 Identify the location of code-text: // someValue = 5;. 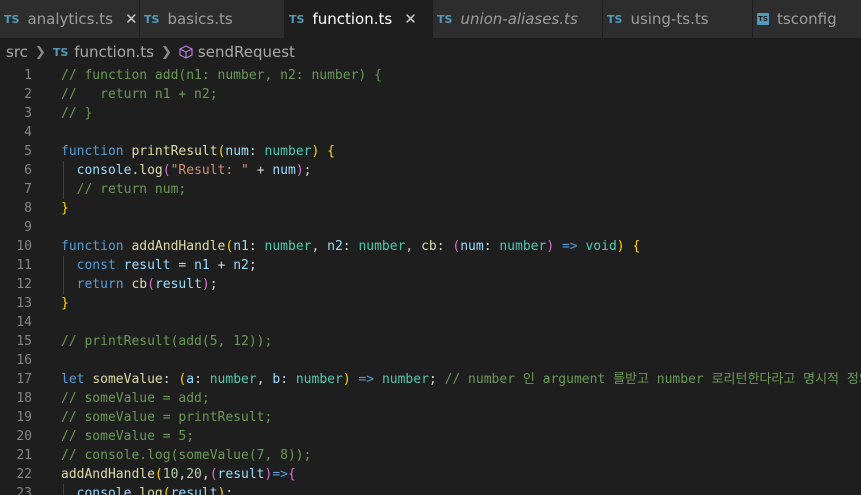
(127, 436).